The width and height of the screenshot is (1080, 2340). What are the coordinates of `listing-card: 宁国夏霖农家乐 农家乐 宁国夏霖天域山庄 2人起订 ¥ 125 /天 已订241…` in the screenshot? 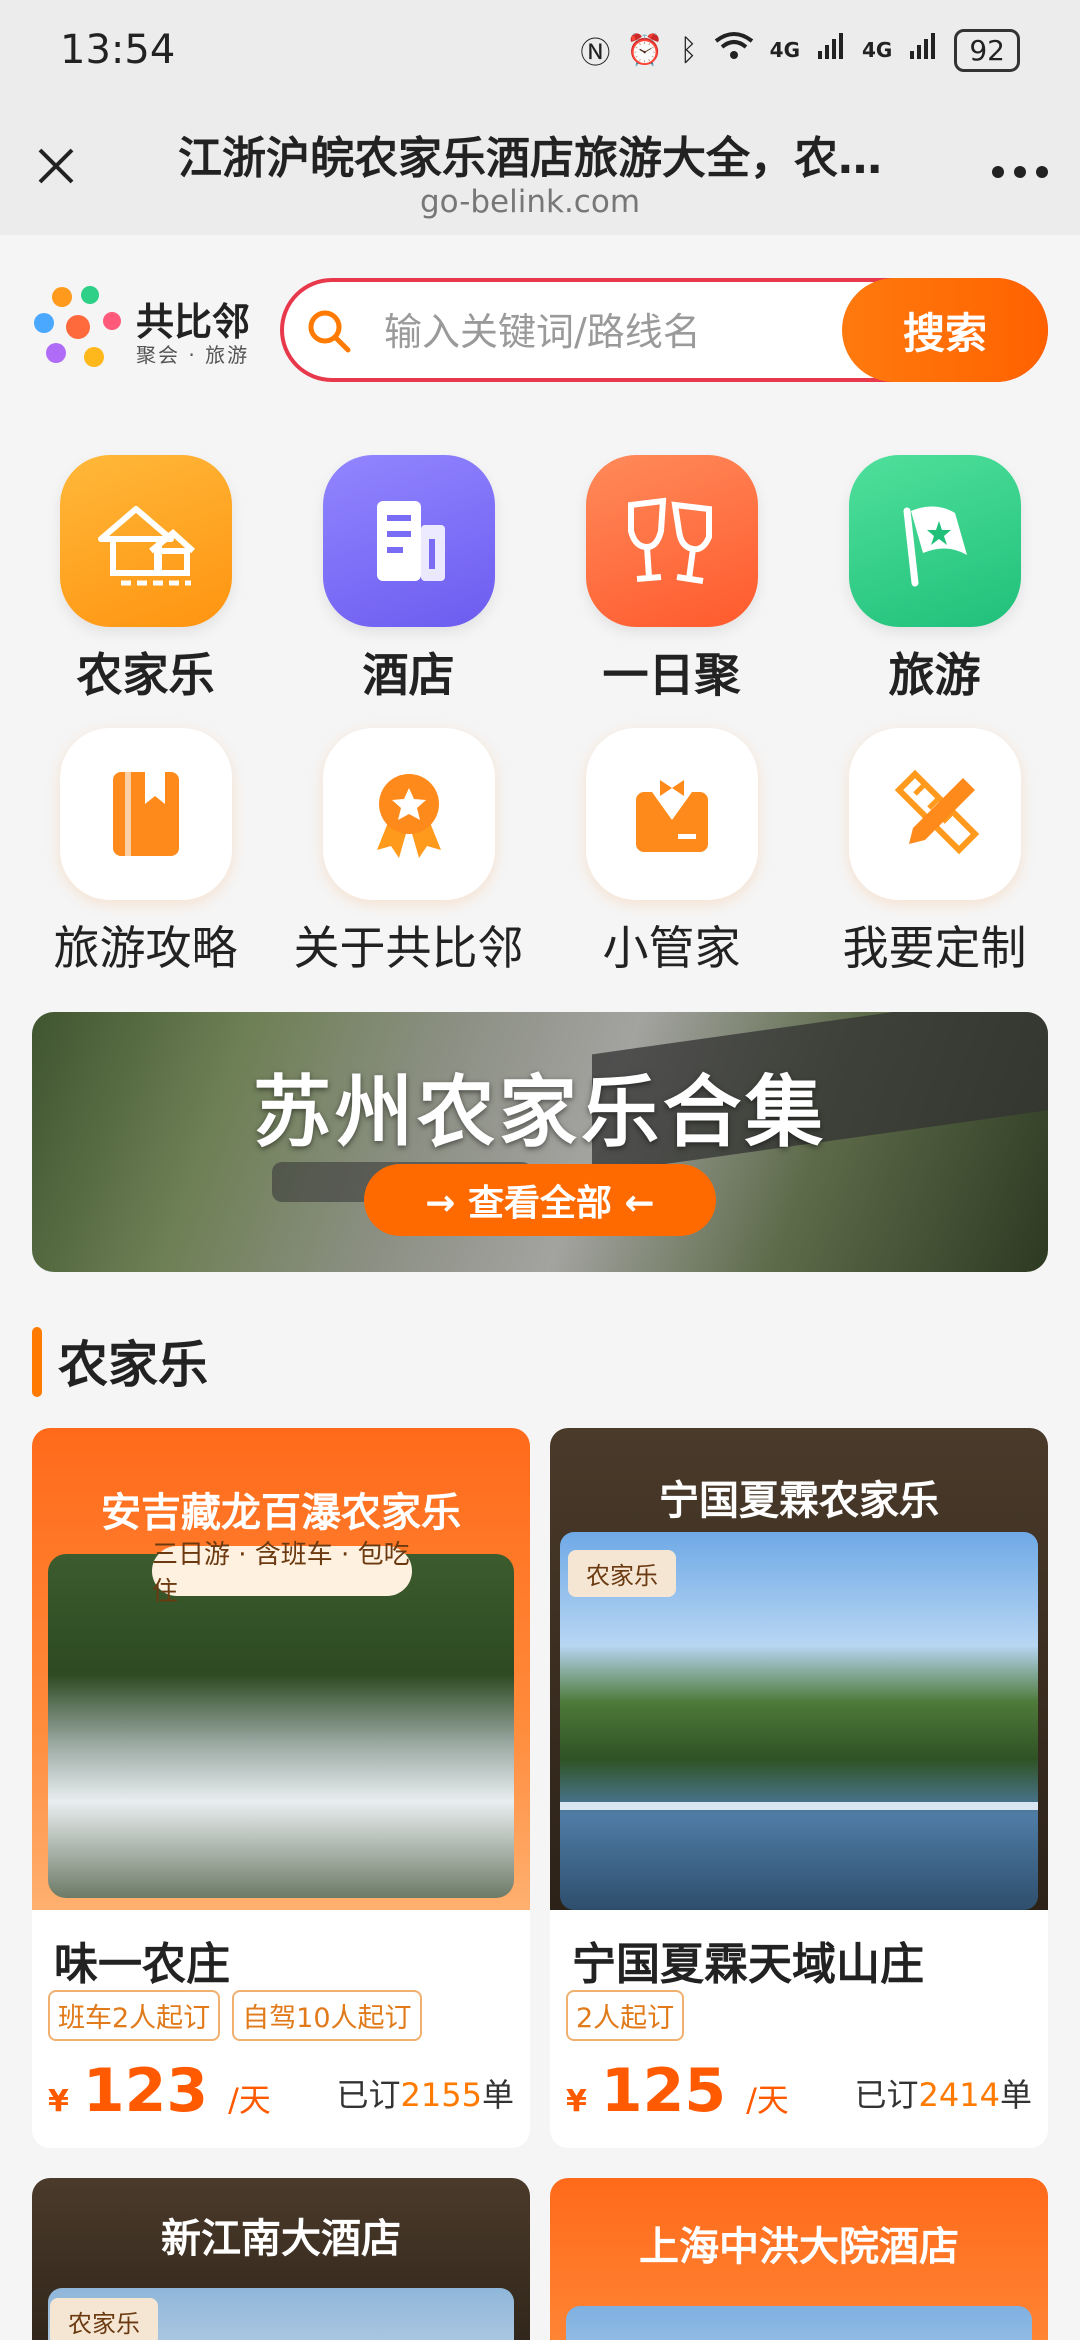 It's located at (799, 1788).